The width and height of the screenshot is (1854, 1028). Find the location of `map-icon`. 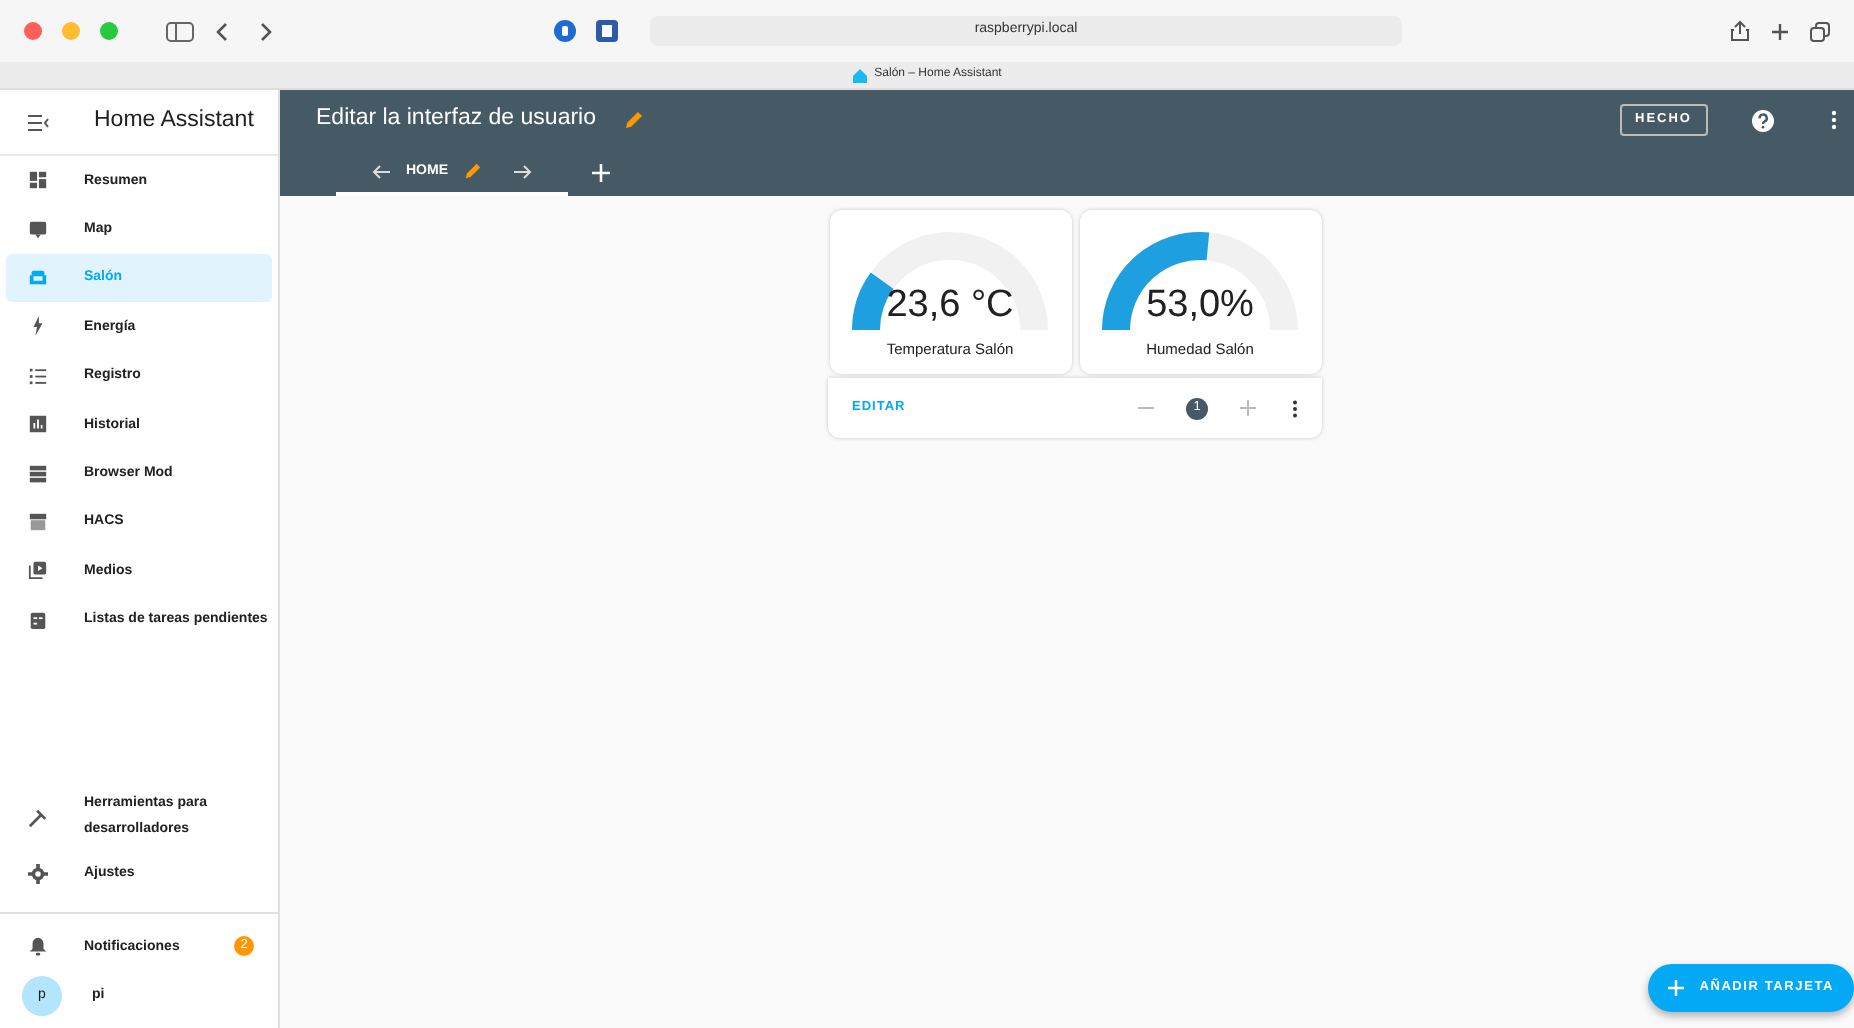

map-icon is located at coordinates (38, 229).